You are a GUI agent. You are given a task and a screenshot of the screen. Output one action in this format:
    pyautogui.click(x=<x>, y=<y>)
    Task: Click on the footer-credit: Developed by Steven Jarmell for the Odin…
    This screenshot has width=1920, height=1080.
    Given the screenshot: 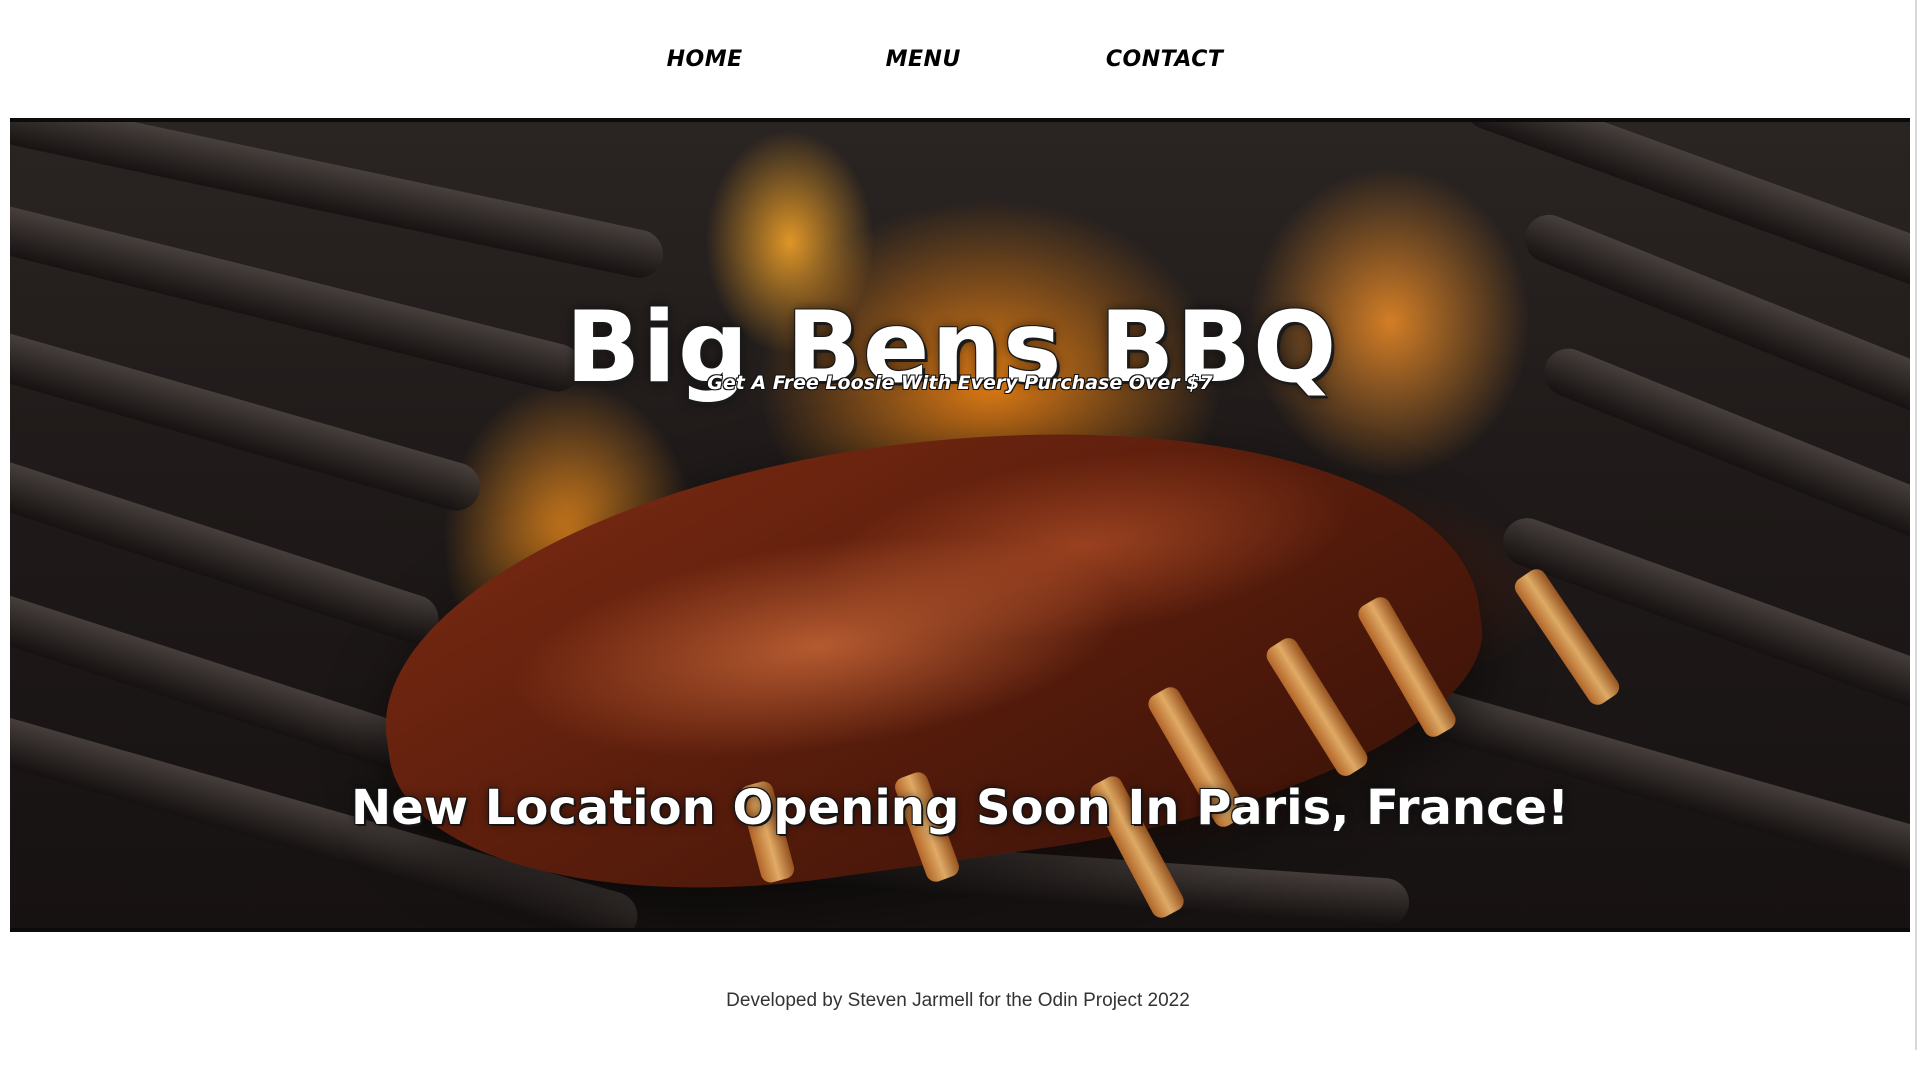 What is the action you would take?
    pyautogui.click(x=958, y=1000)
    